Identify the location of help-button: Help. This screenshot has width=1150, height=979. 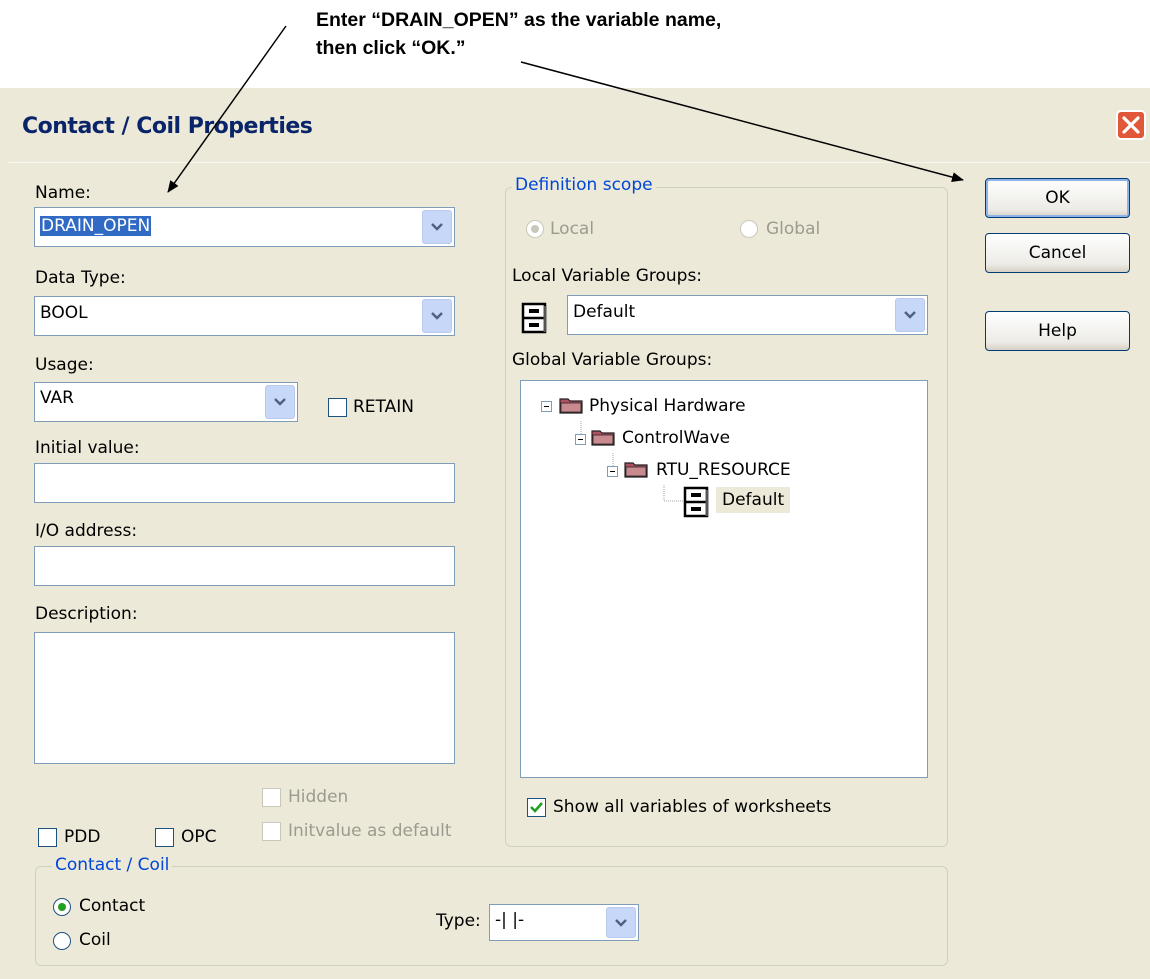
(1057, 331).